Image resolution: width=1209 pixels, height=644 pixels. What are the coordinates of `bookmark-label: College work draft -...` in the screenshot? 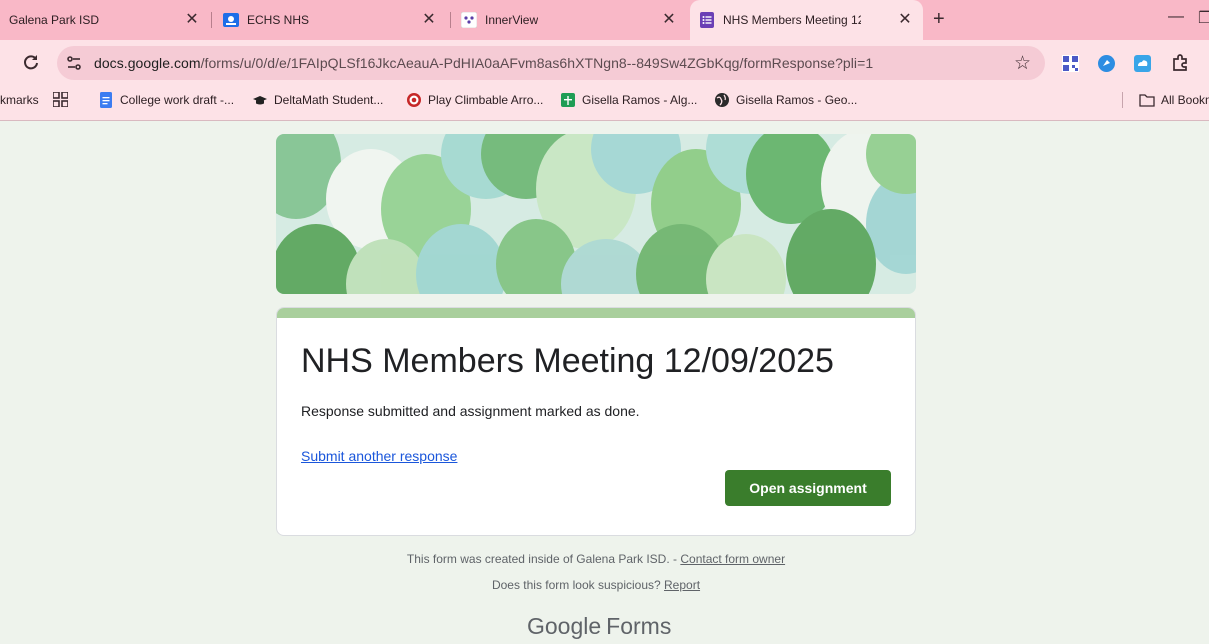 It's located at (177, 100).